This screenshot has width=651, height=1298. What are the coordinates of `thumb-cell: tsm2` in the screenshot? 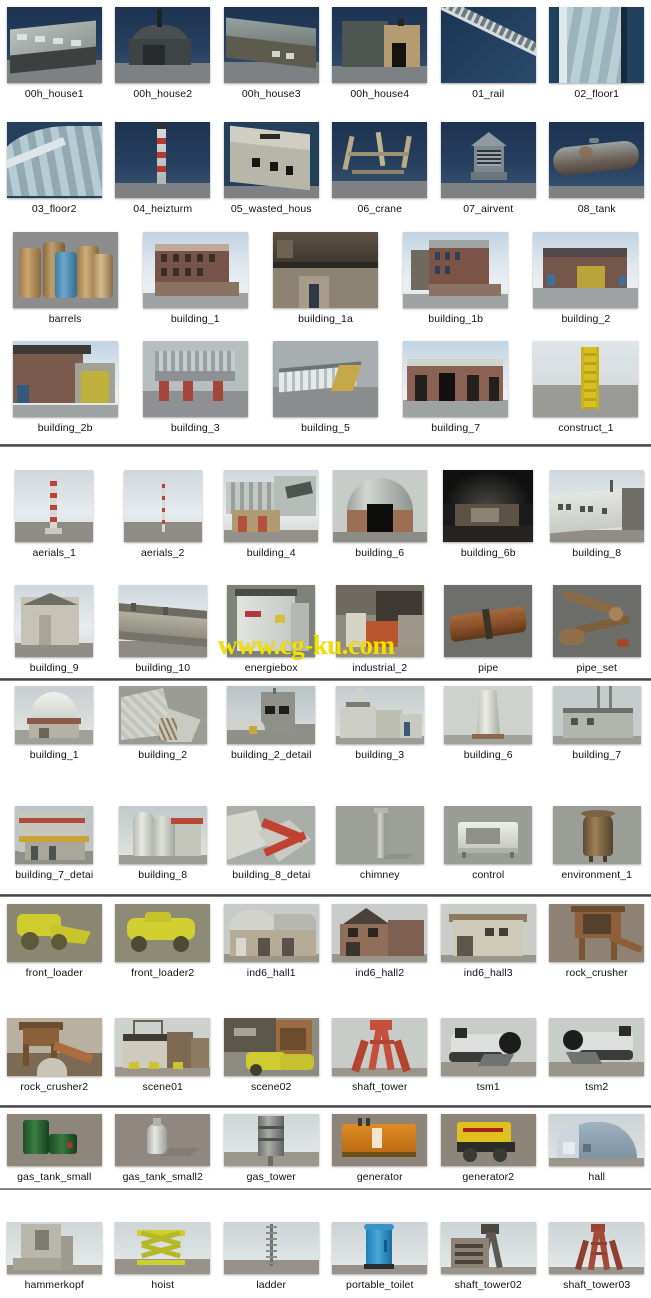 It's located at (597, 1055).